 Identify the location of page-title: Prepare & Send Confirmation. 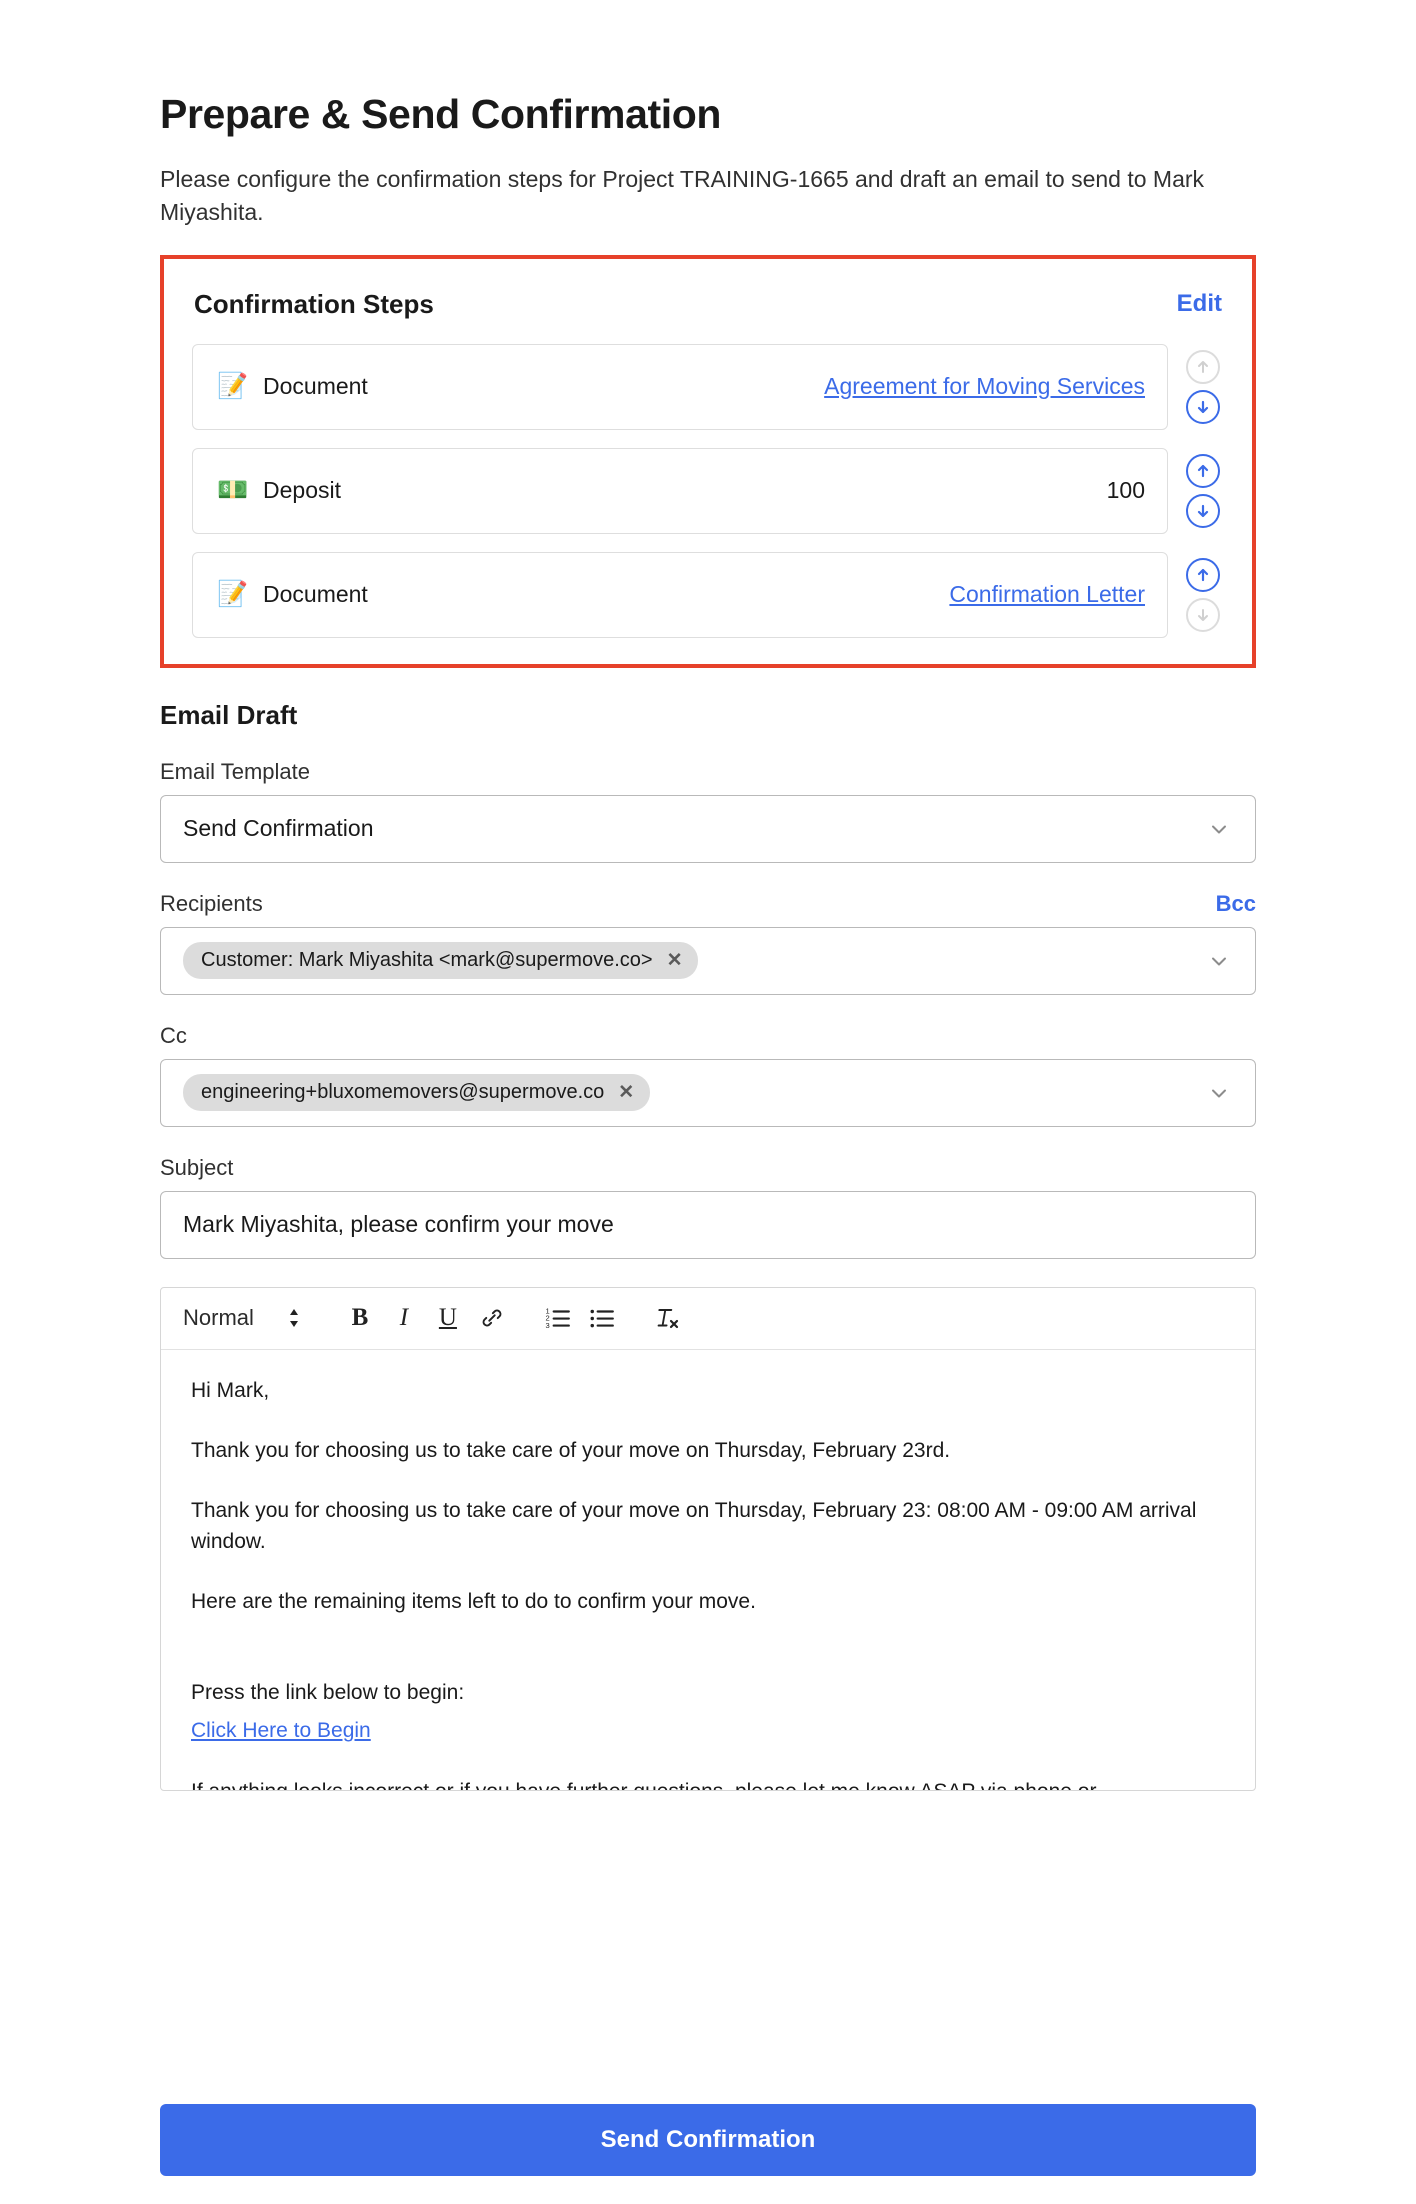
(441, 114).